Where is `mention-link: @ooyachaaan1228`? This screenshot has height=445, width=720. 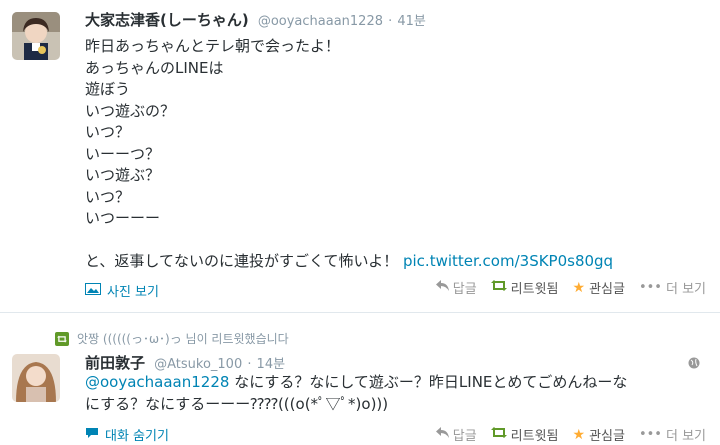 mention-link: @ooyachaaan1228 is located at coordinates (157, 382).